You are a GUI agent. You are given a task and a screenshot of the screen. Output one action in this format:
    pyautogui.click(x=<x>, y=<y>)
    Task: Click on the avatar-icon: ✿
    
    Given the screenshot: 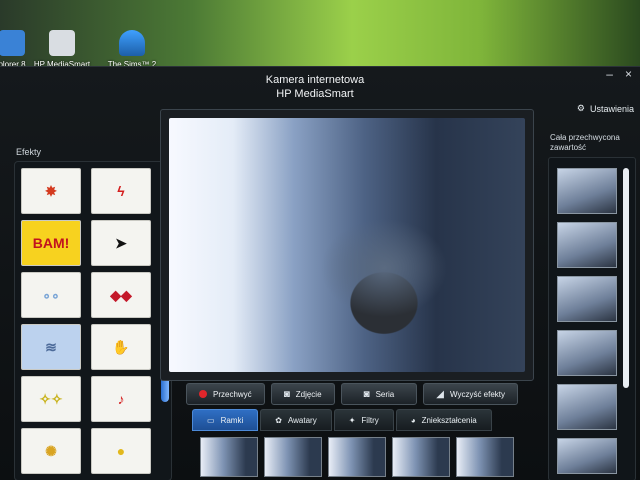 What is the action you would take?
    pyautogui.click(x=278, y=420)
    